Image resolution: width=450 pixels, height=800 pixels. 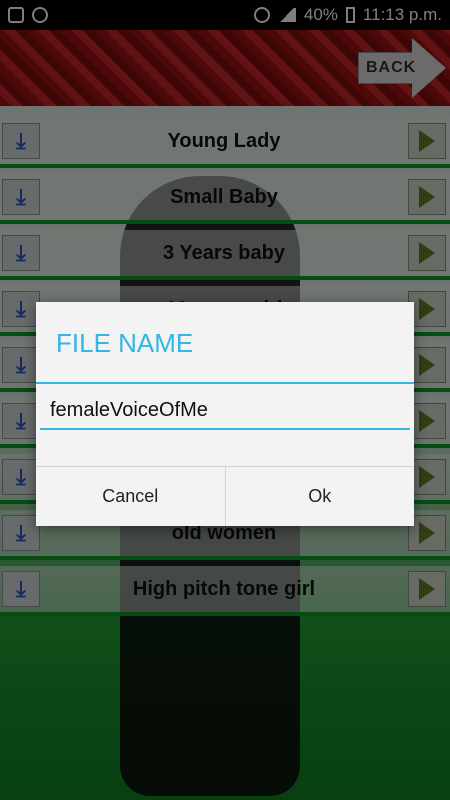 I want to click on dialog-buttons: Cancel Ok, so click(x=225, y=496).